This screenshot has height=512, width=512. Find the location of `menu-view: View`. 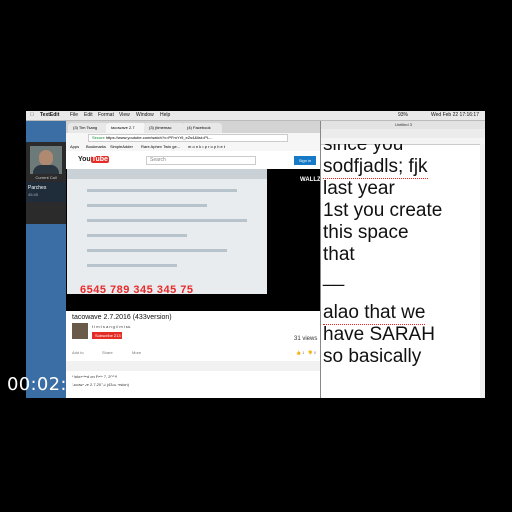

menu-view: View is located at coordinates (124, 115).